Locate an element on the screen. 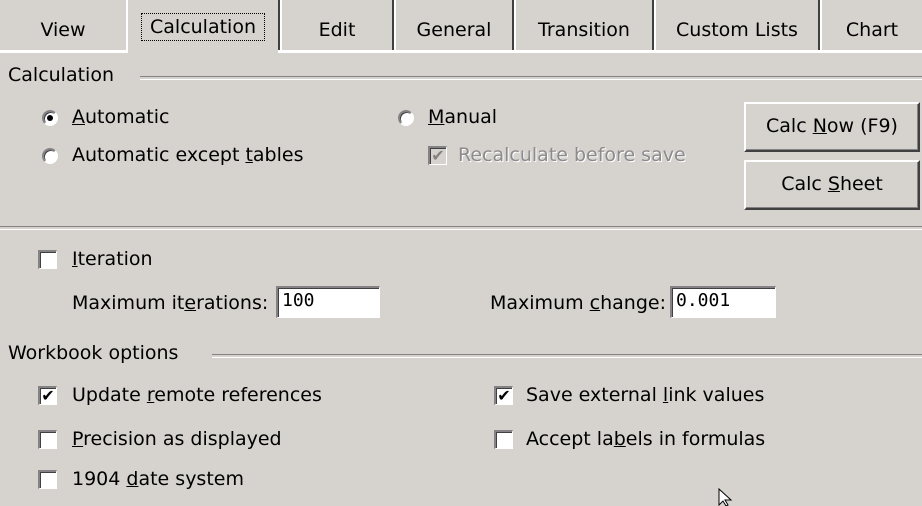  workbook-options-group-label: Workbook options is located at coordinates (93, 353).